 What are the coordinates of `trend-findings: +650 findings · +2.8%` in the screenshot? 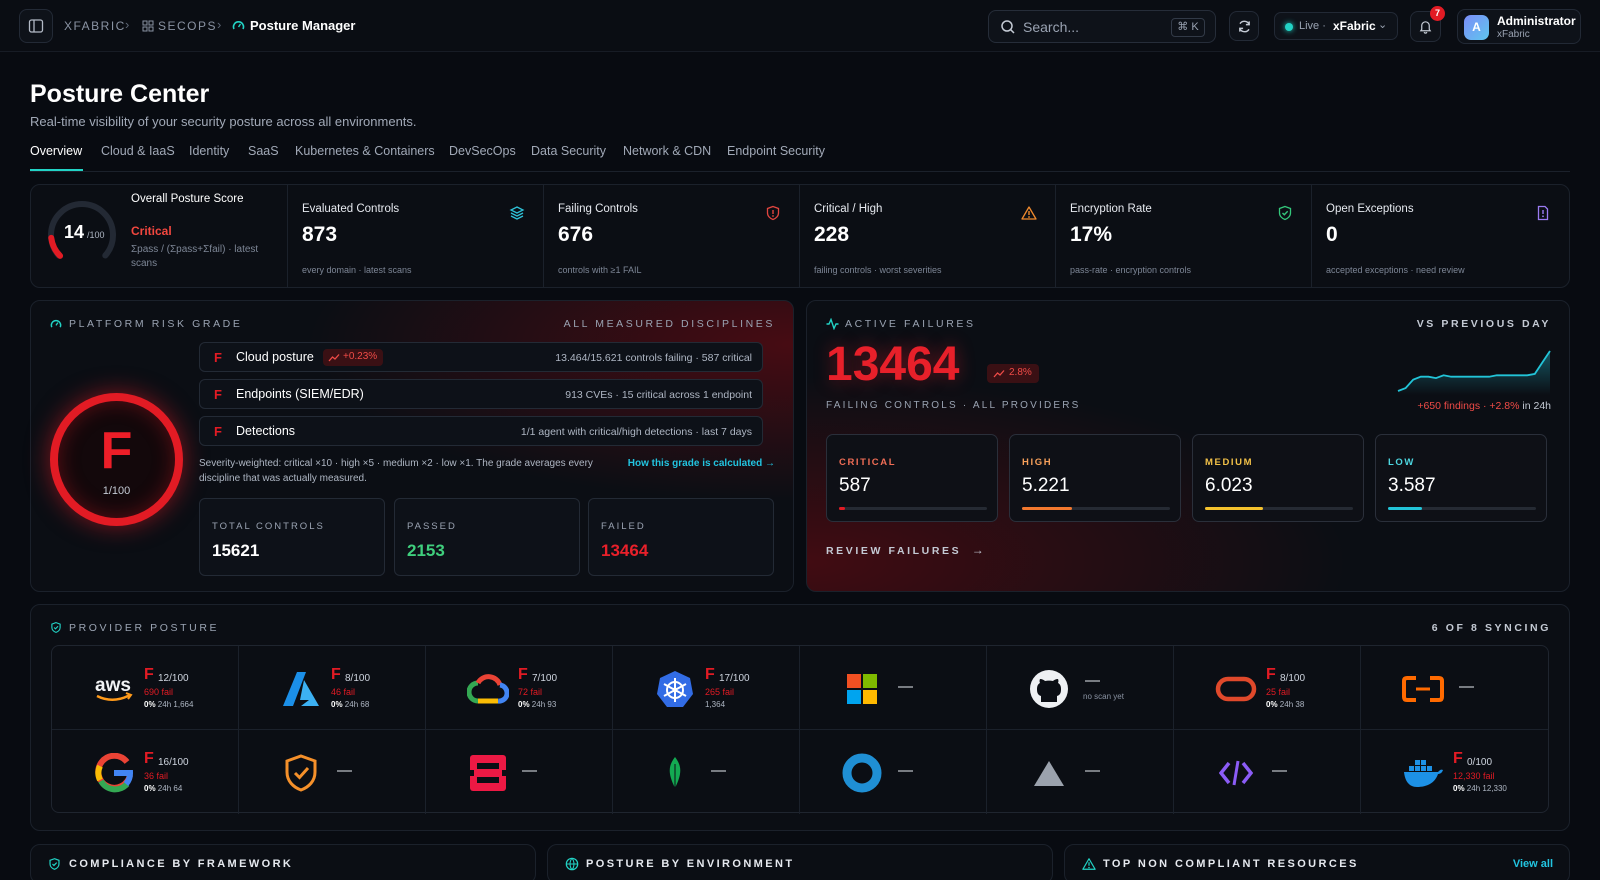 It's located at (1468, 406).